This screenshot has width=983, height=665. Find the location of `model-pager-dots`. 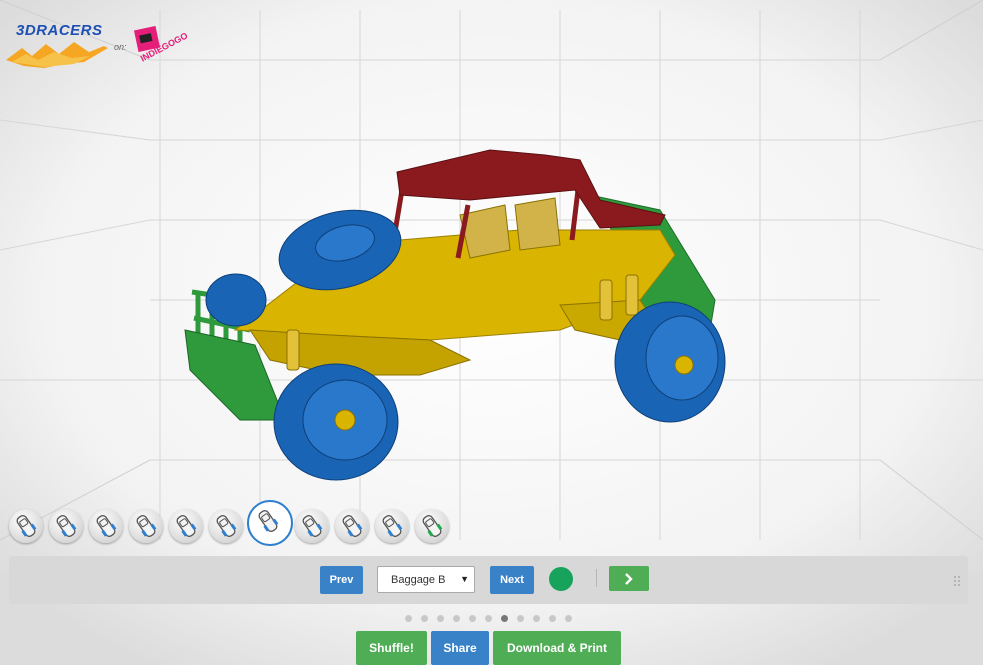

model-pager-dots is located at coordinates (495, 619).